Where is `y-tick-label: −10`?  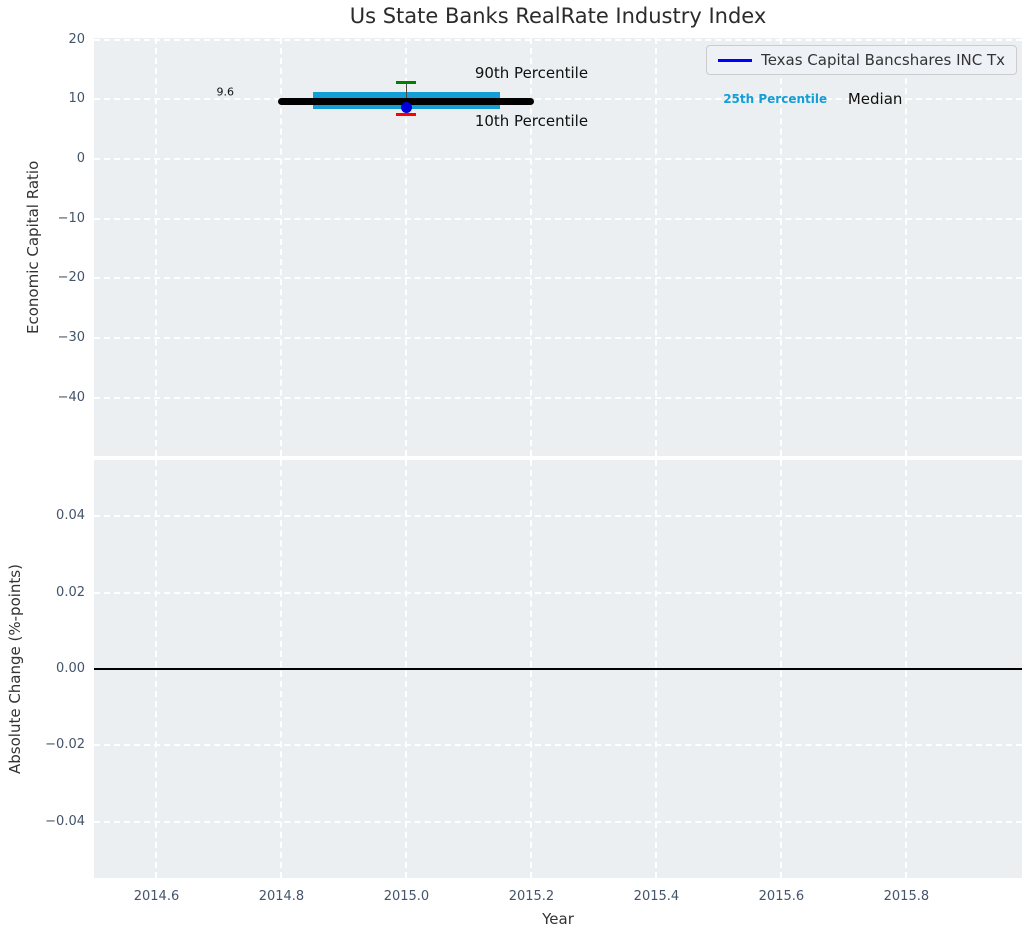 y-tick-label: −10 is located at coordinates (71, 218).